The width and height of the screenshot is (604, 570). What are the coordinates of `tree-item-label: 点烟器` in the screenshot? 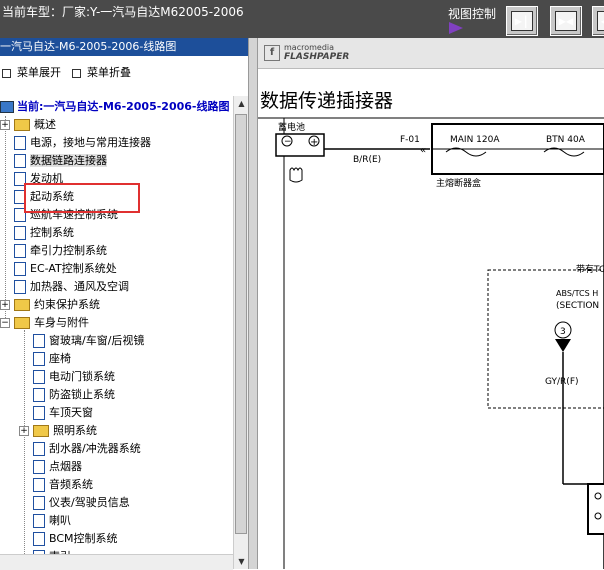 It's located at (65, 466).